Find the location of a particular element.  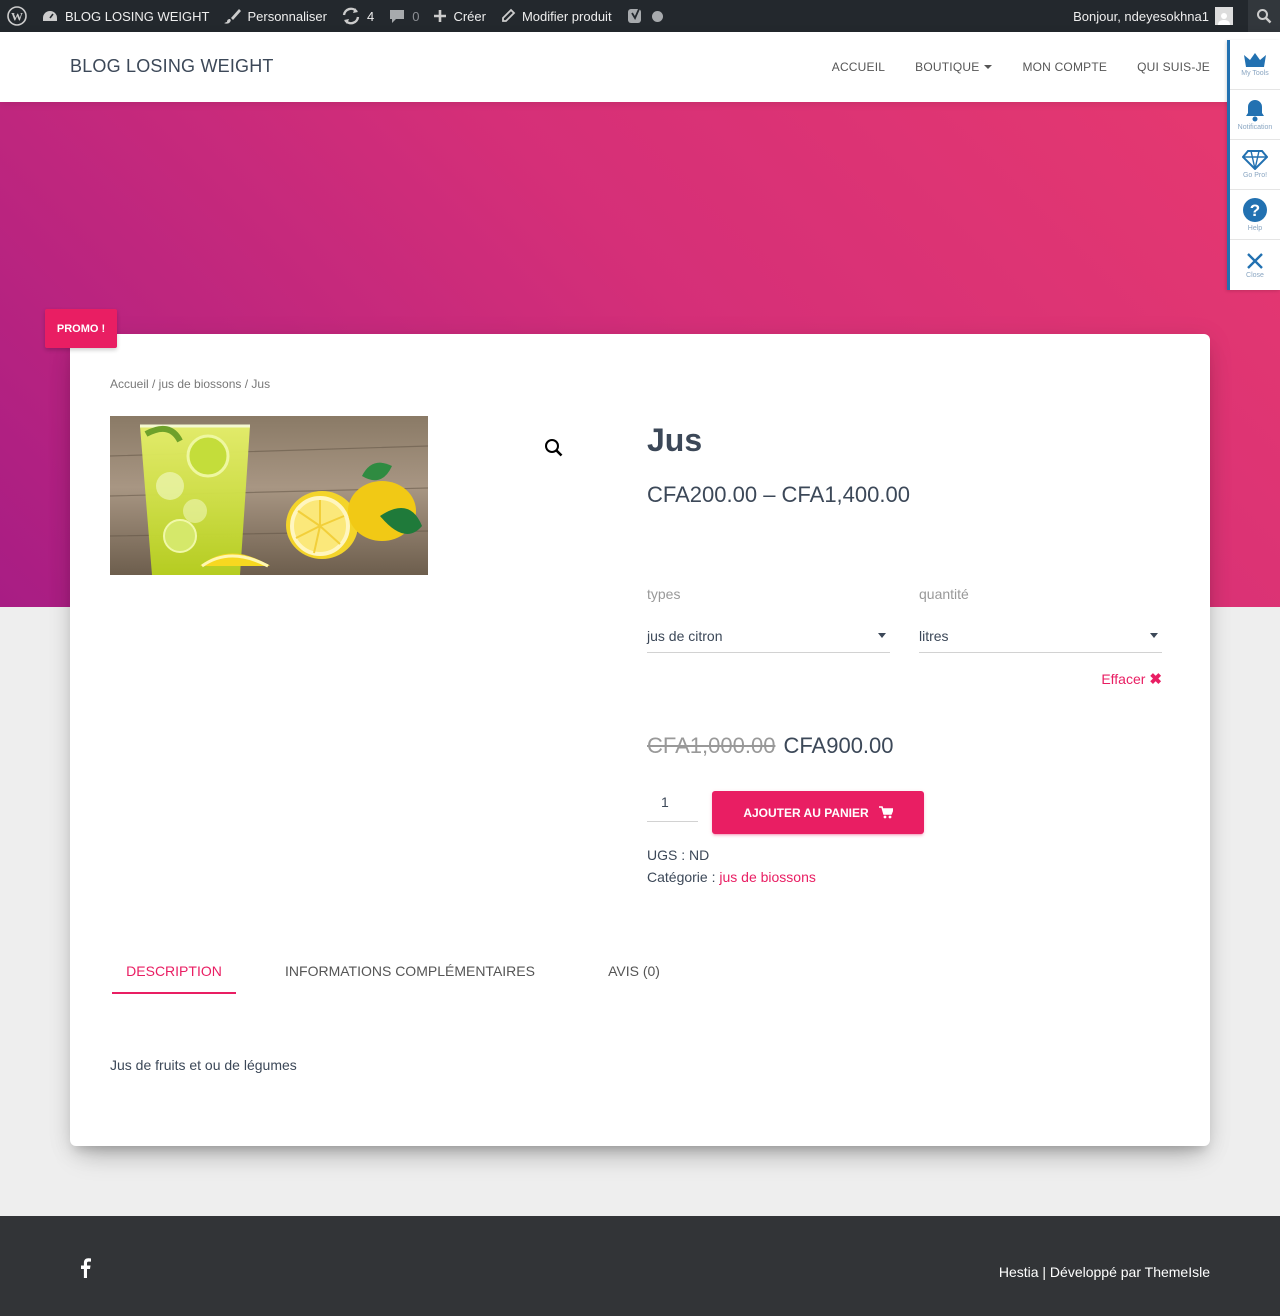

tool-go-pro: Go Pro! is located at coordinates (1255, 165).